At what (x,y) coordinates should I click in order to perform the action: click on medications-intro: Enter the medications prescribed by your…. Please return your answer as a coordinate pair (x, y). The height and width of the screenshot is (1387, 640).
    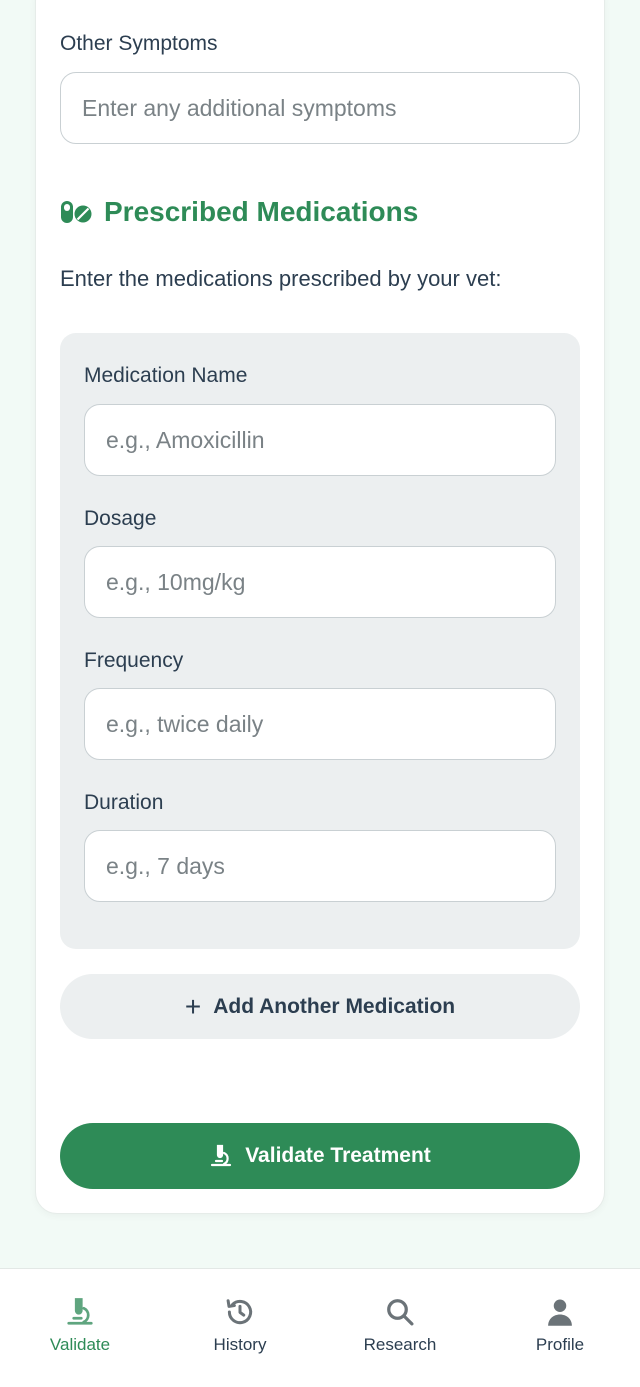
    Looking at the image, I should click on (281, 278).